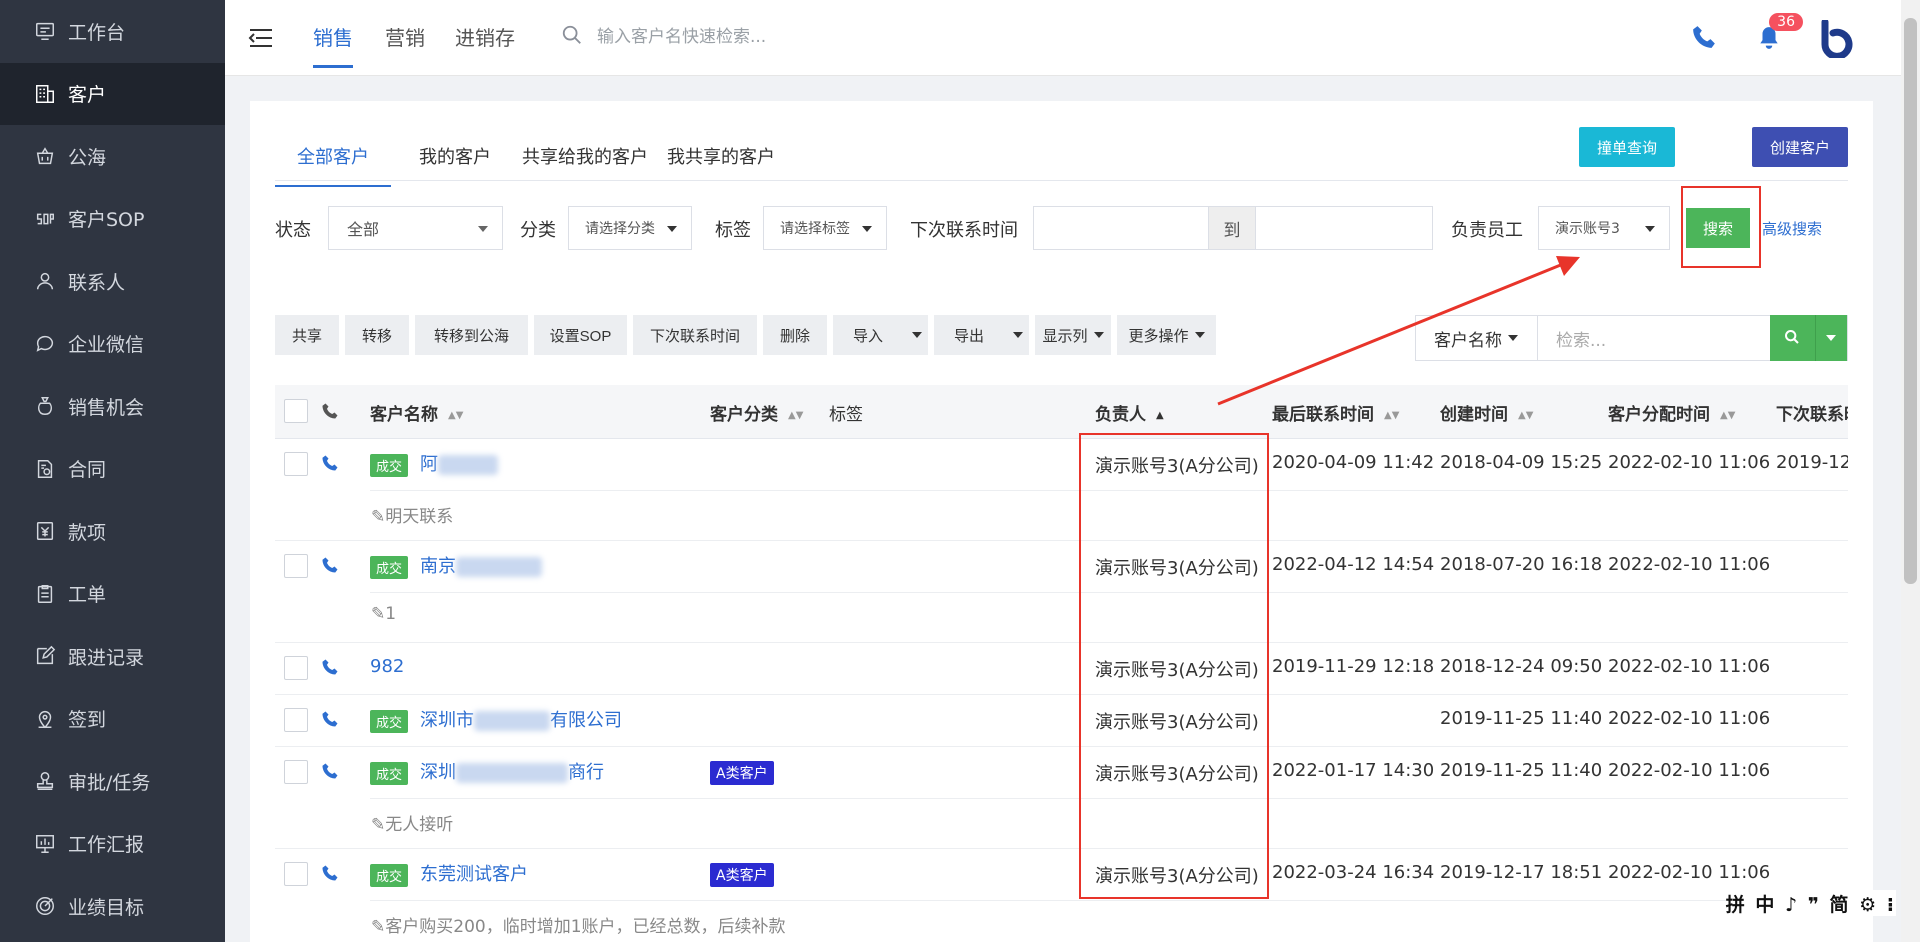 The image size is (1920, 942). What do you see at coordinates (112, 31) in the screenshot?
I see `sidebar-item-workbench: 工作台` at bounding box center [112, 31].